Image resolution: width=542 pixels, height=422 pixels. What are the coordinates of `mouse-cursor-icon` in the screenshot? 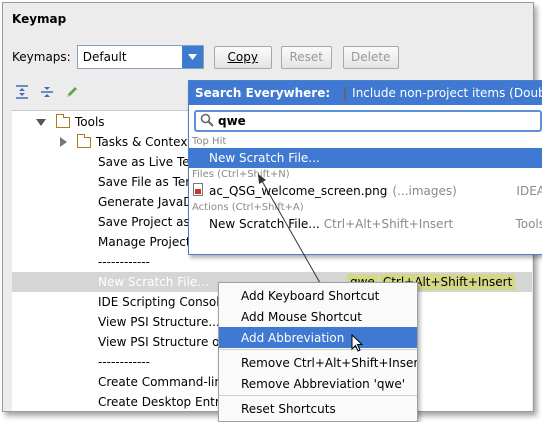 It's located at (357, 343).